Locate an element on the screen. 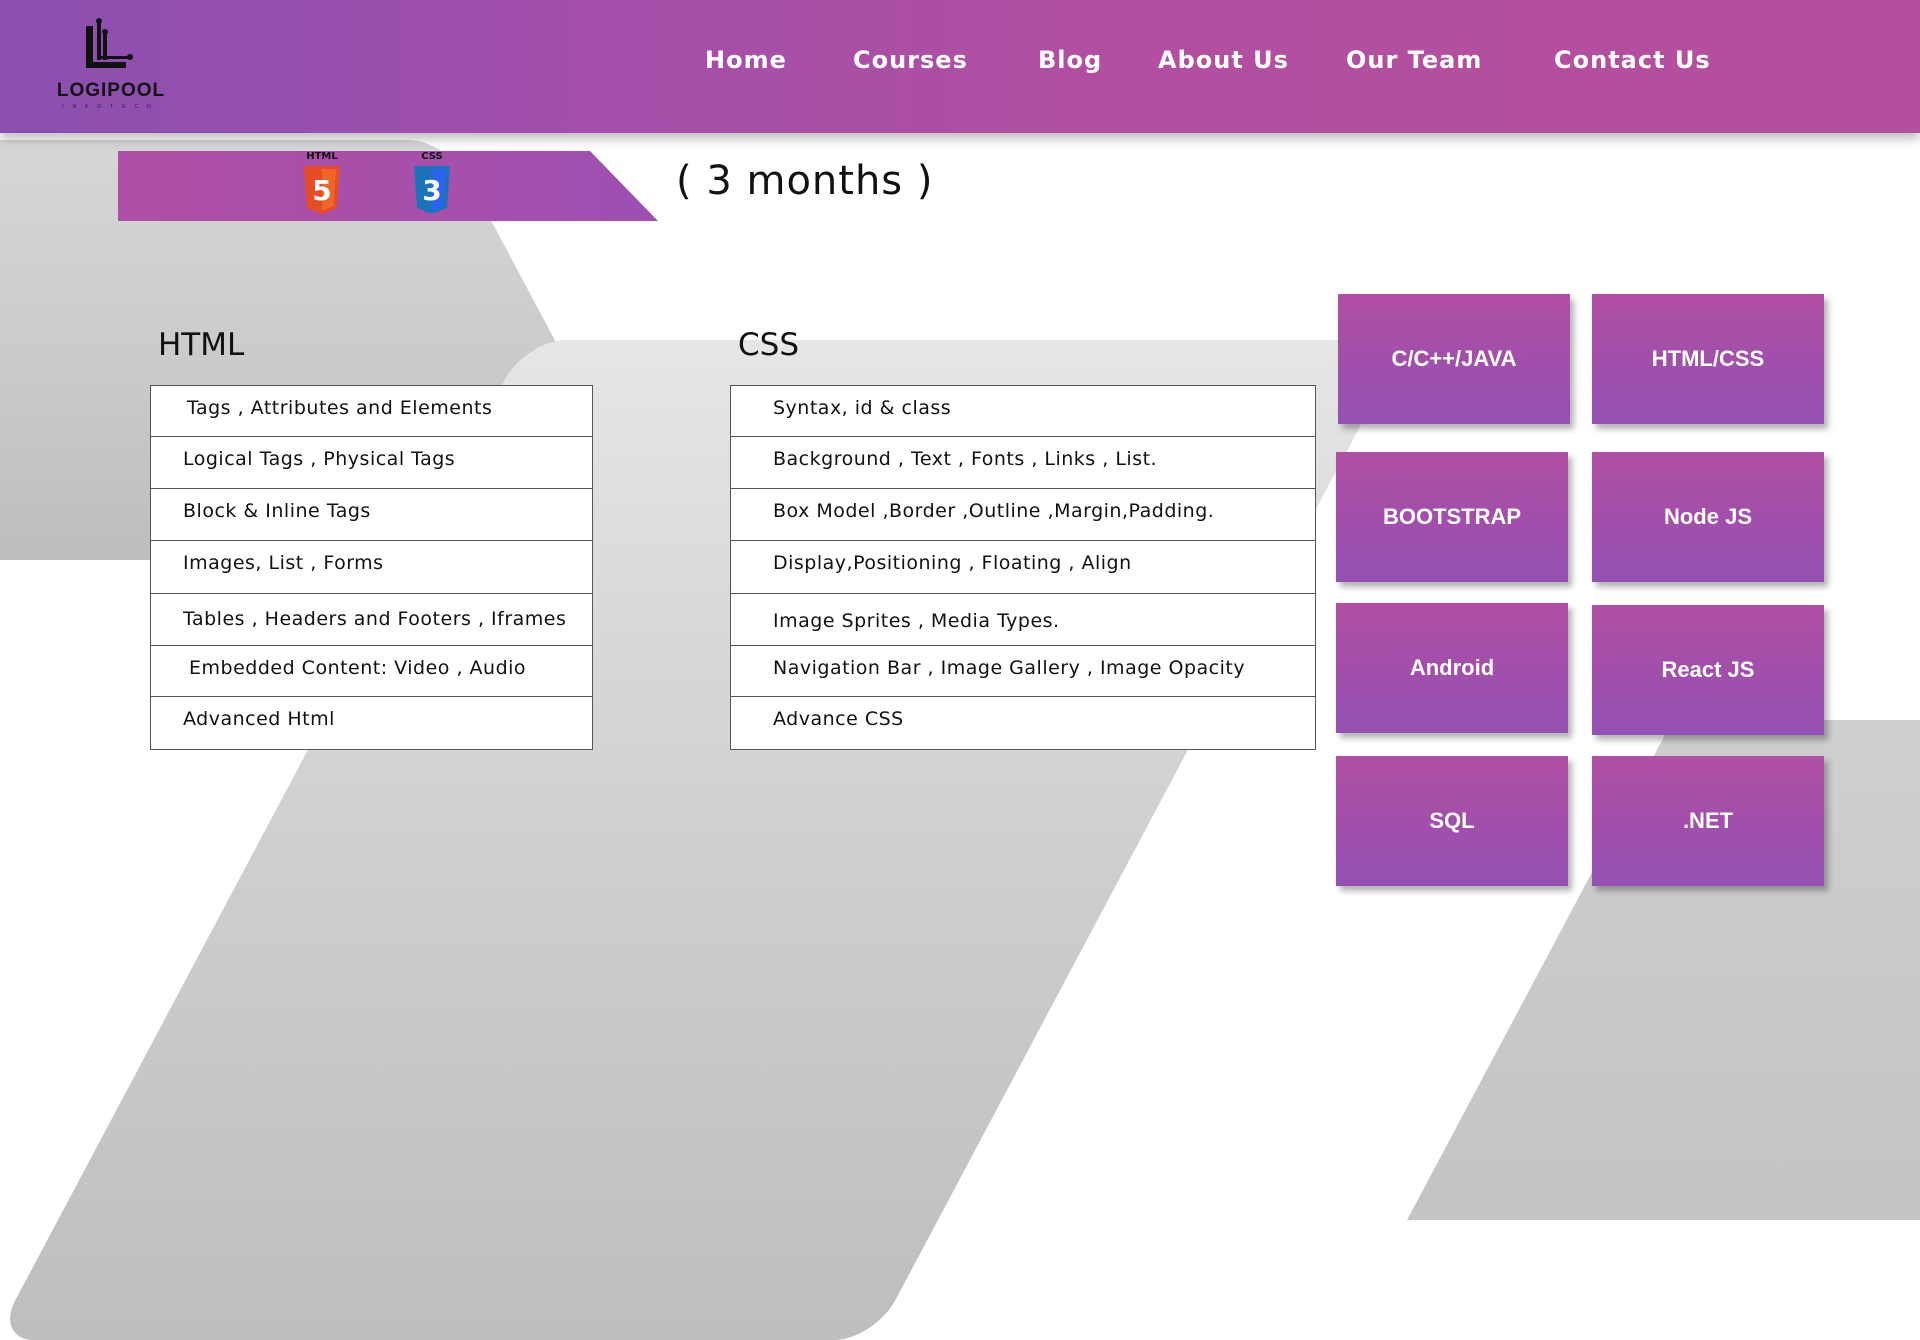 This screenshot has height=1340, width=1920. html5-label: HTML is located at coordinates (322, 156).